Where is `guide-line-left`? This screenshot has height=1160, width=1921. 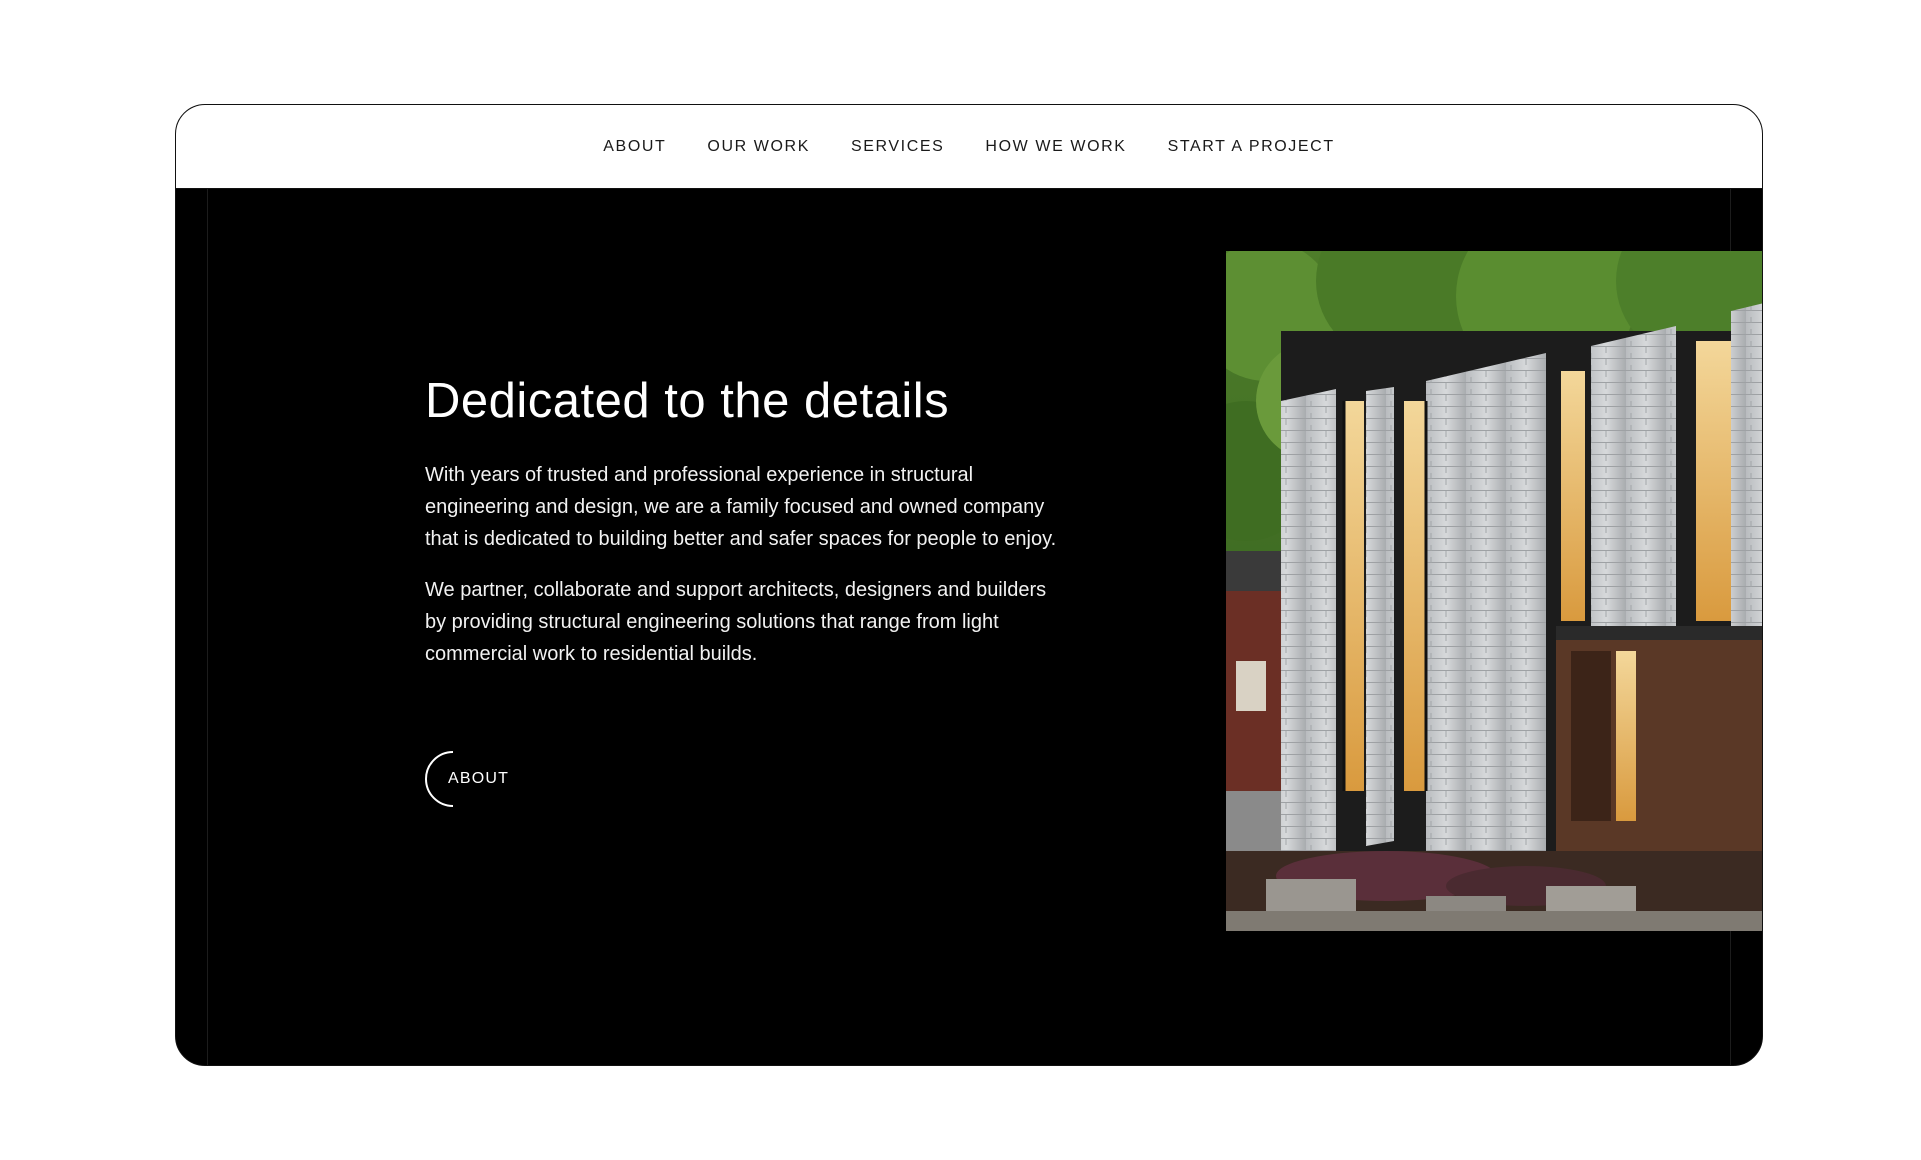 guide-line-left is located at coordinates (207, 585).